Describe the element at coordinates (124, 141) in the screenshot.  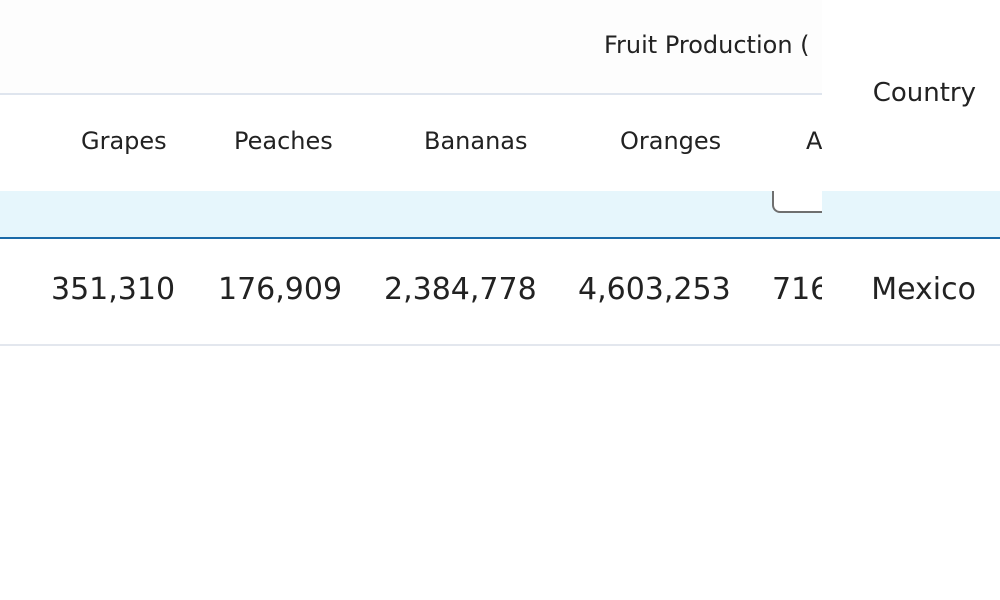
I see `column-header-grapes: Grapes` at that location.